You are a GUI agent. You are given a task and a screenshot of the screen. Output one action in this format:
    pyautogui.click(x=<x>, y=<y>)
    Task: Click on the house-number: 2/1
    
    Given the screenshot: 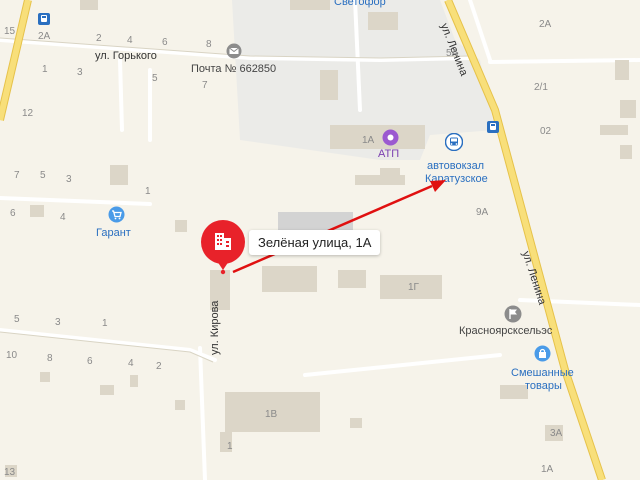 What is the action you would take?
    pyautogui.click(x=541, y=87)
    